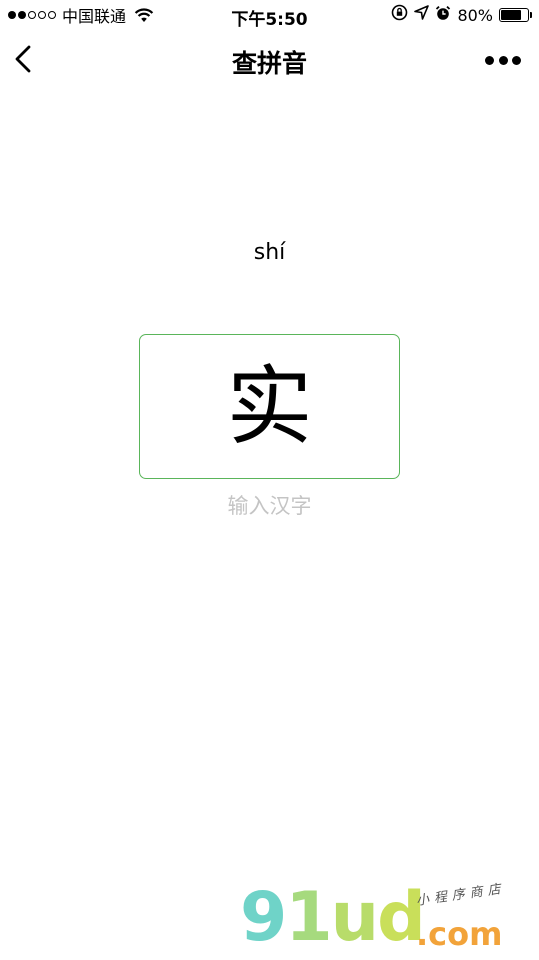  I want to click on status-right: 80%, so click(461, 15).